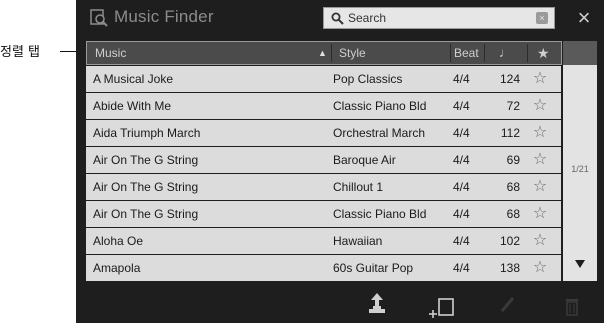  I want to click on scroll-down-icon, so click(580, 264).